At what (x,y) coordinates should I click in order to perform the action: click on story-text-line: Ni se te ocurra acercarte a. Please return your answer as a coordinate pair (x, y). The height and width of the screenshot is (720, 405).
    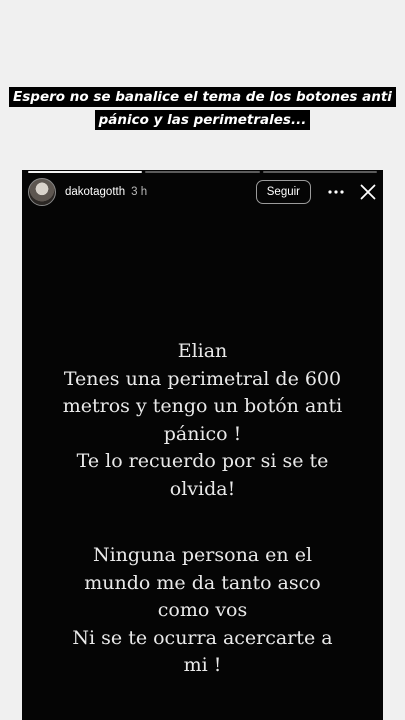
    Looking at the image, I should click on (202, 637).